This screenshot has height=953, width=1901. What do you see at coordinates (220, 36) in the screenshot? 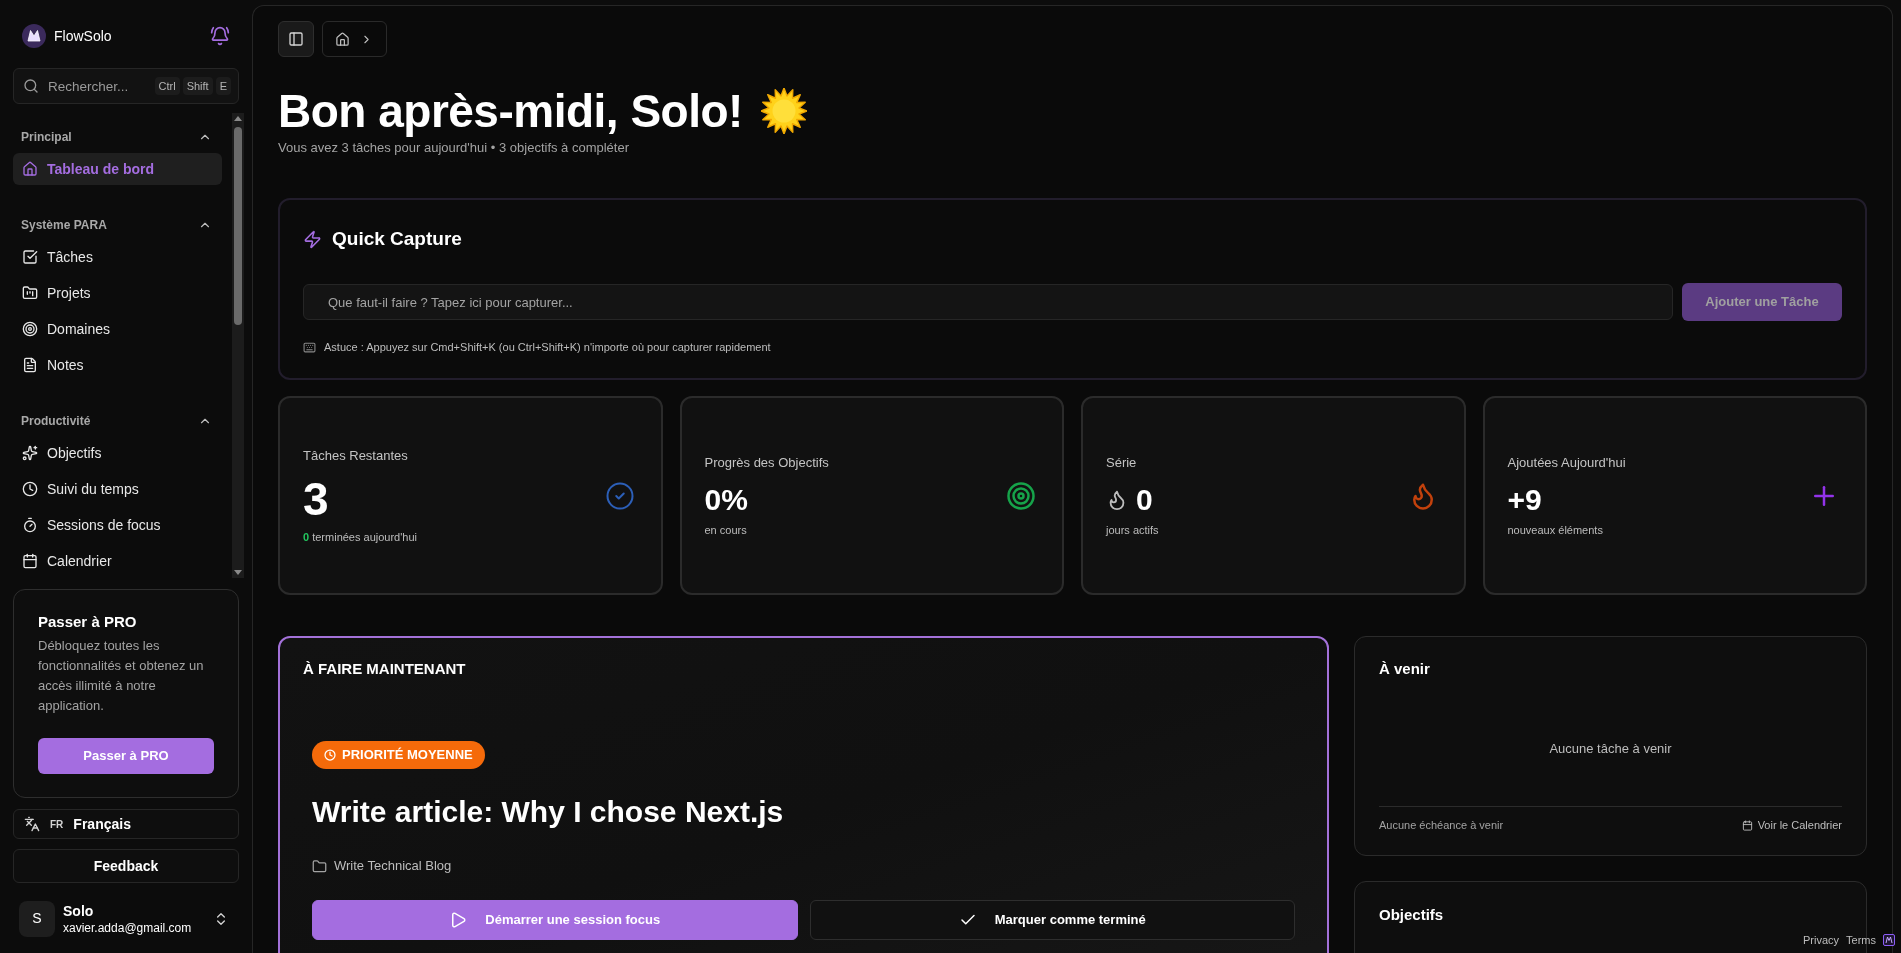
I see `bell-icon` at bounding box center [220, 36].